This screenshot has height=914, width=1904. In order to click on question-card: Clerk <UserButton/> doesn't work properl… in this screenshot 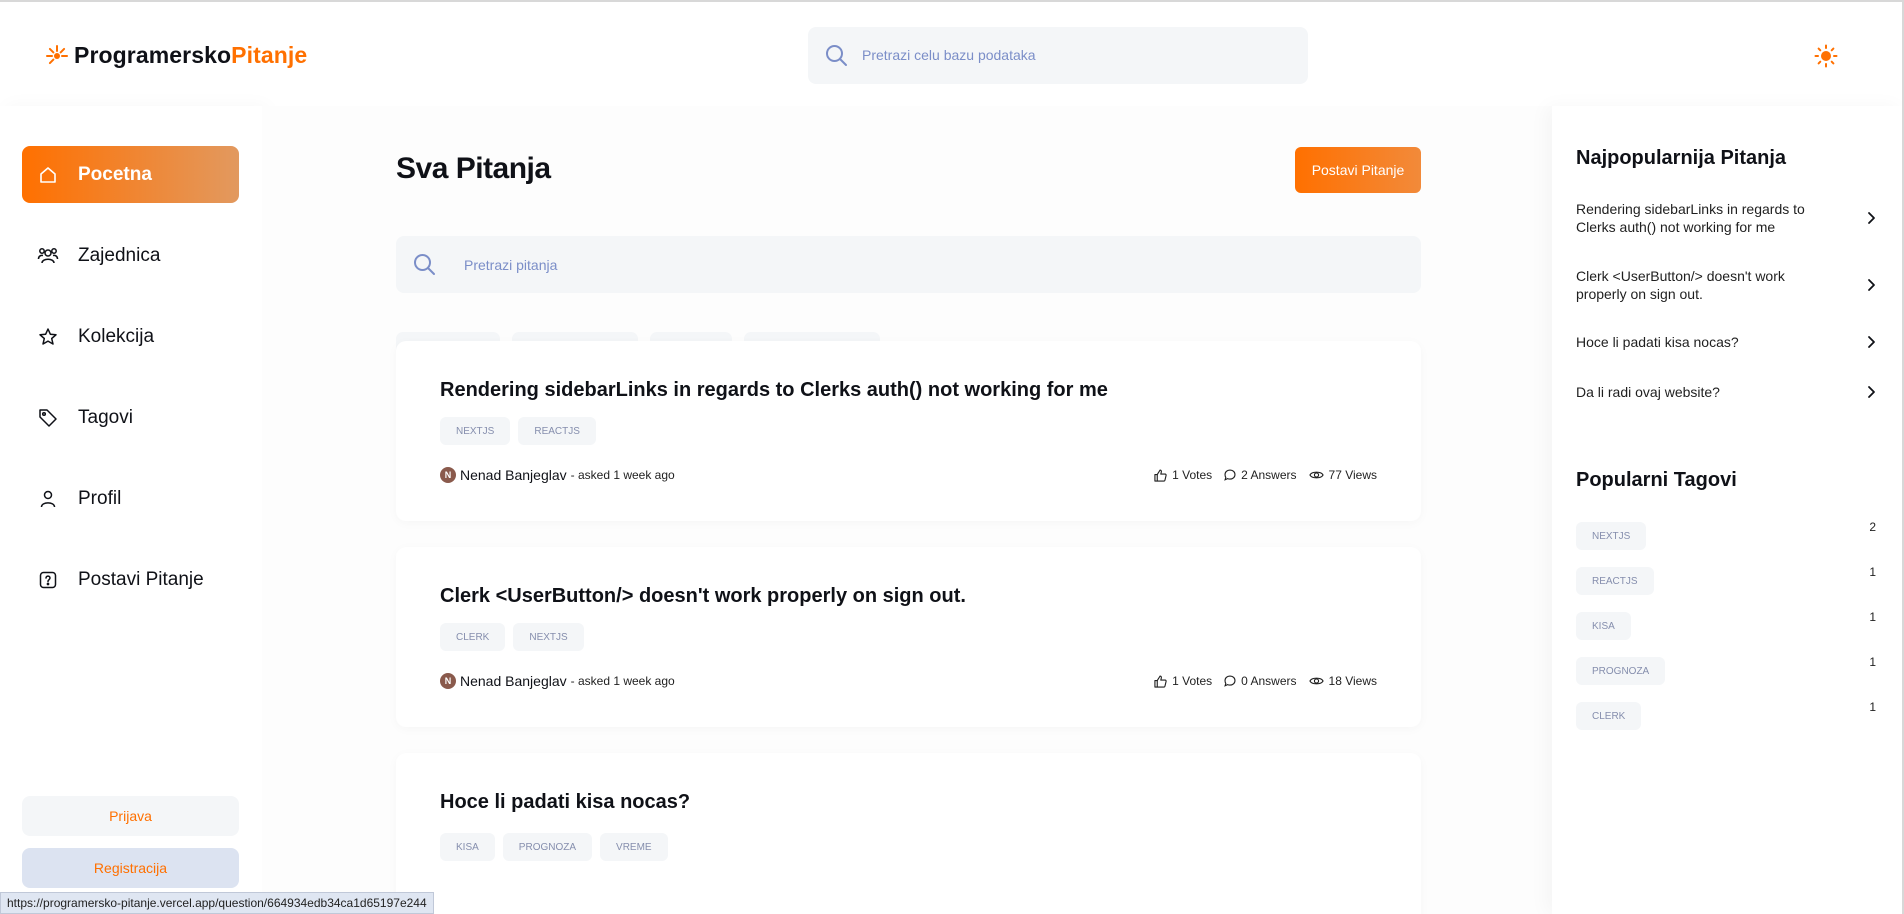, I will do `click(908, 637)`.